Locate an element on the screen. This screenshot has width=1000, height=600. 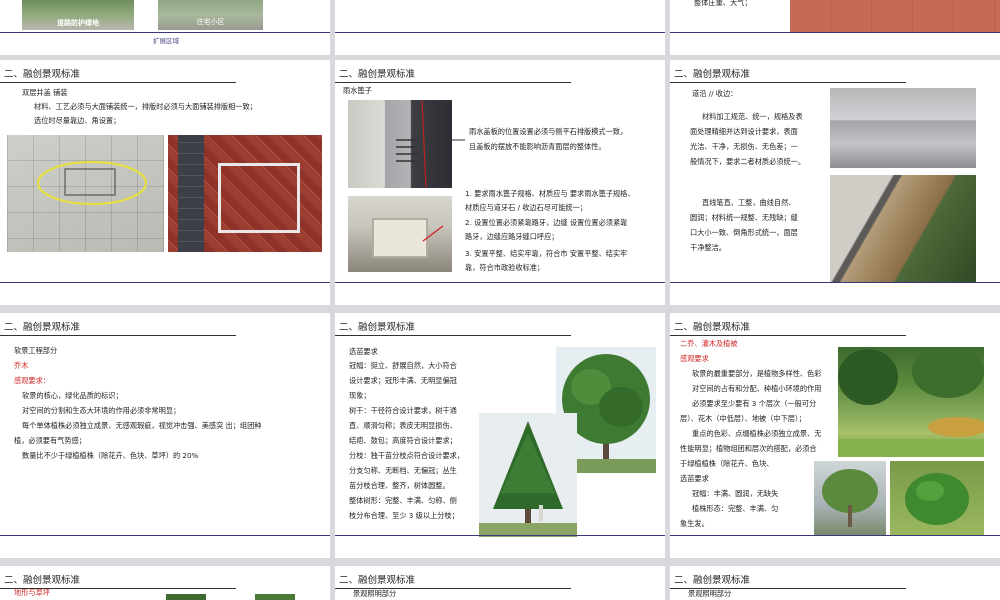
photo-residential: 住宅小区 is located at coordinates (210, 15).